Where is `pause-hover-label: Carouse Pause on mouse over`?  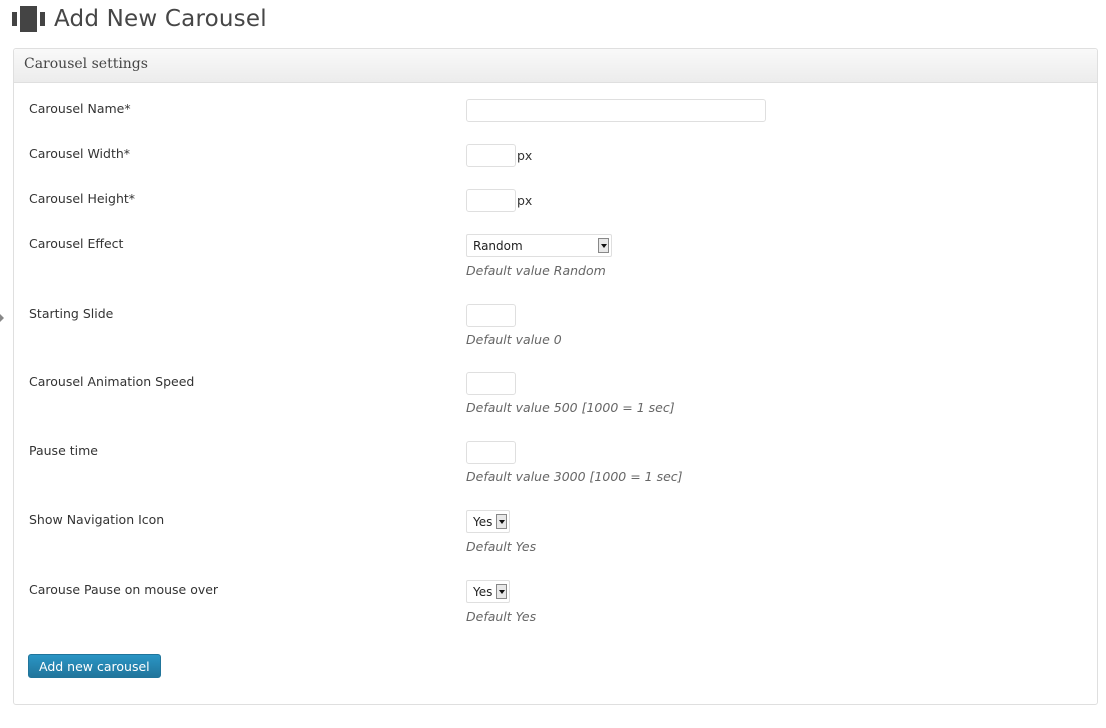 pause-hover-label: Carouse Pause on mouse over is located at coordinates (124, 589).